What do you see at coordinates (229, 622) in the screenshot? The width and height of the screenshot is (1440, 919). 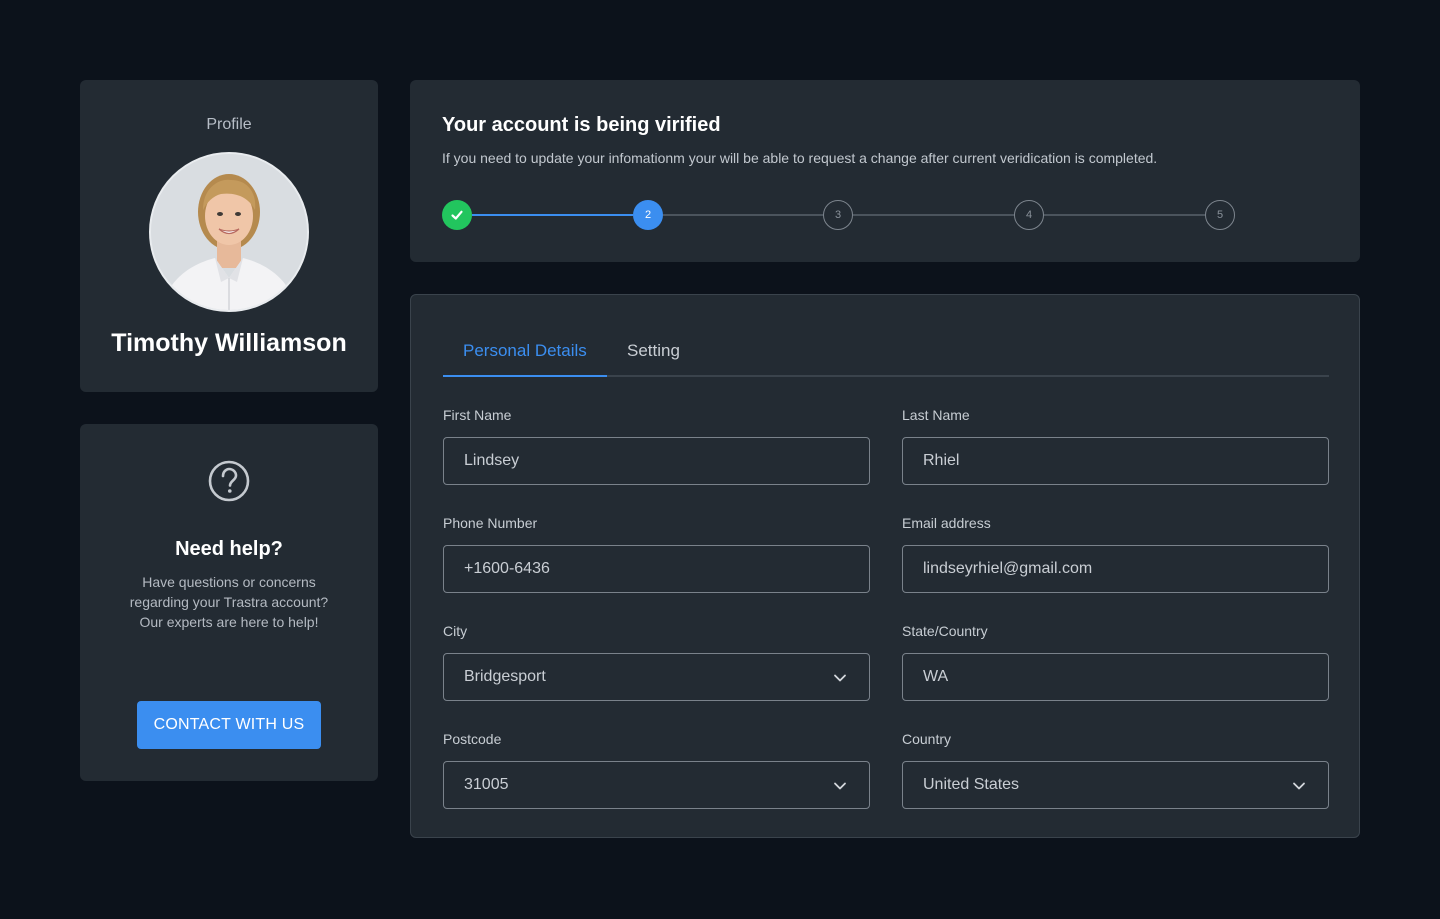 I see `help-line: Our experts are here to help!` at bounding box center [229, 622].